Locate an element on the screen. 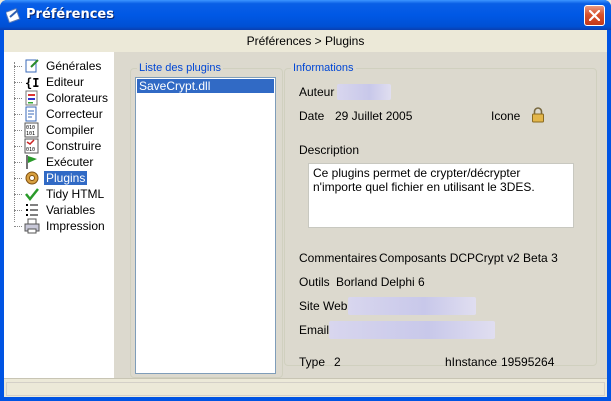  date-label: Date is located at coordinates (312, 116).